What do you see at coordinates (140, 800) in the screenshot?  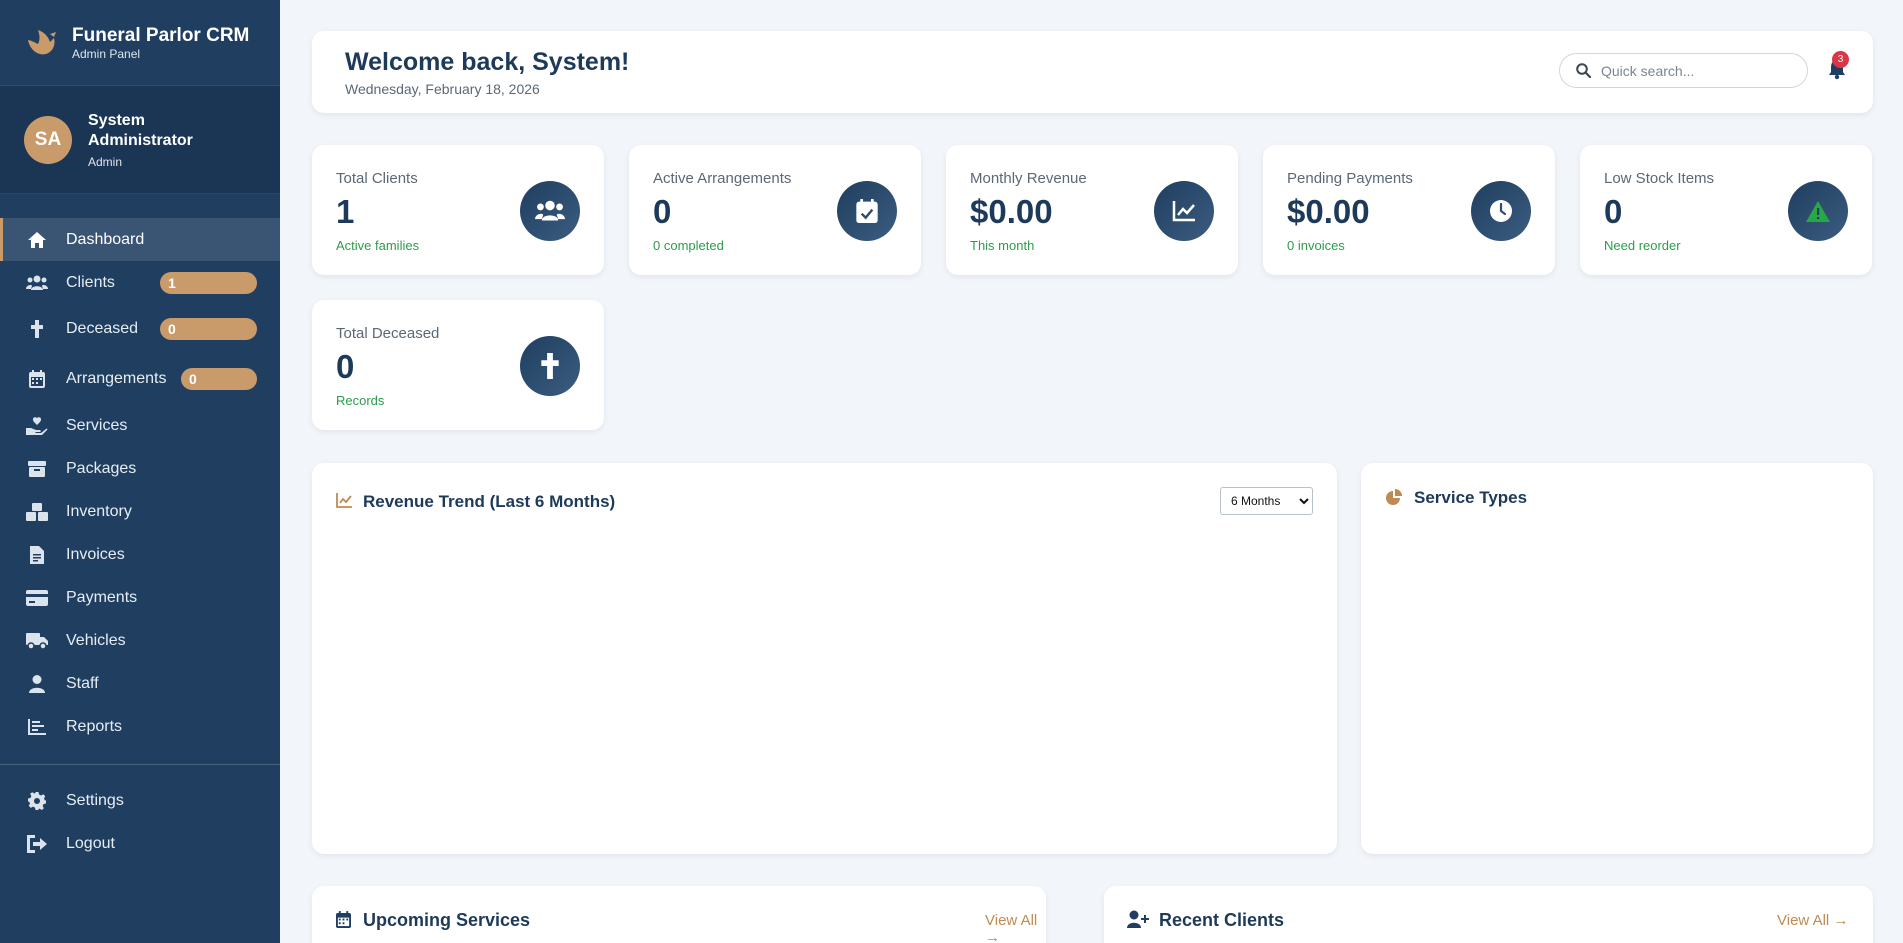 I see `sidebar-item-settings: Settings` at bounding box center [140, 800].